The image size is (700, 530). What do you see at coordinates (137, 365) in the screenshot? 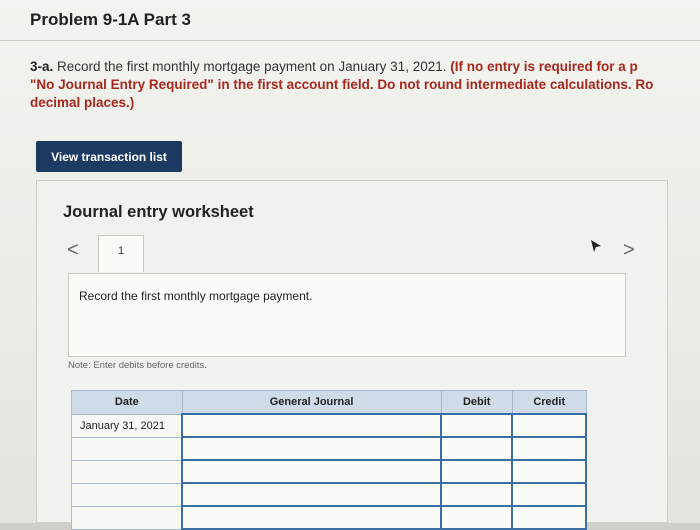
I see `debits-credits-note: Note: Enter debits before credits.` at bounding box center [137, 365].